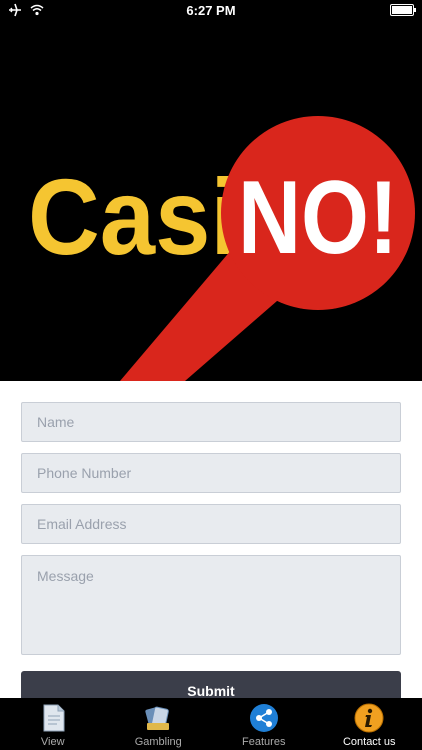  Describe the element at coordinates (133, 216) in the screenshot. I see `logo-casi-text: Casi` at that location.